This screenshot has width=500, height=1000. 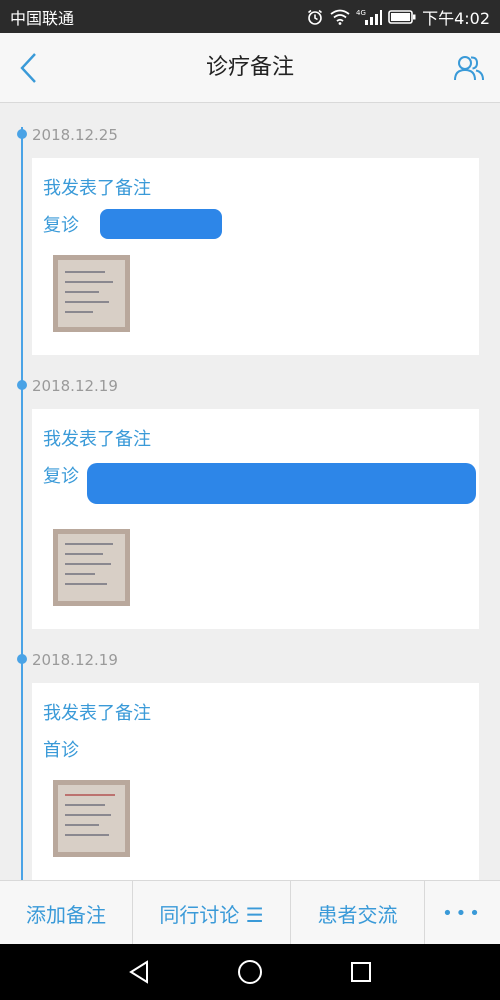 I want to click on circle-home-icon, so click(x=250, y=972).